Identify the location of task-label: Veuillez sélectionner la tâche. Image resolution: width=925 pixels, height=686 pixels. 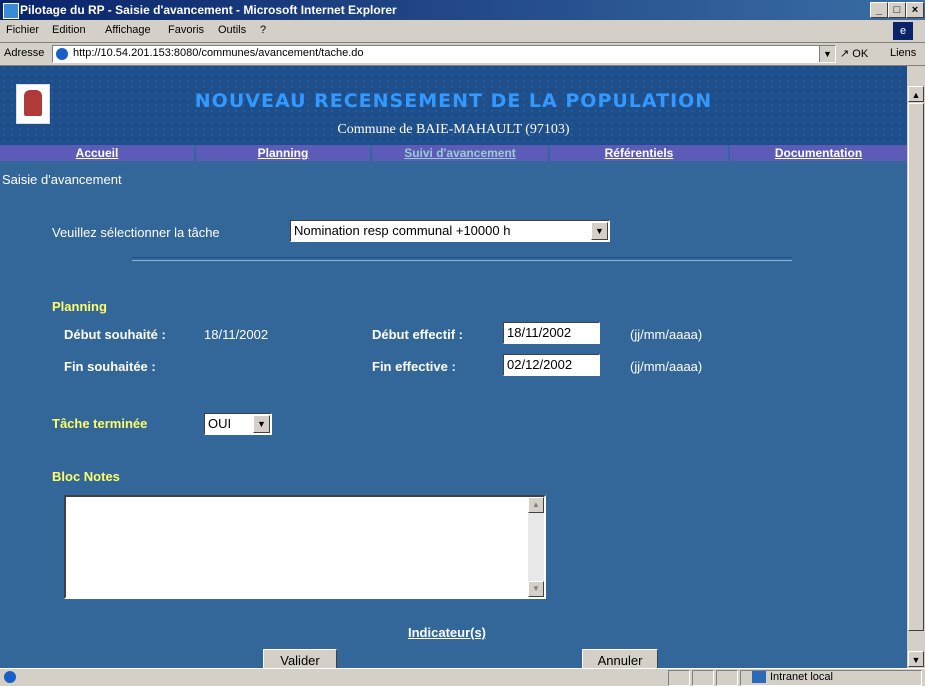
(136, 232).